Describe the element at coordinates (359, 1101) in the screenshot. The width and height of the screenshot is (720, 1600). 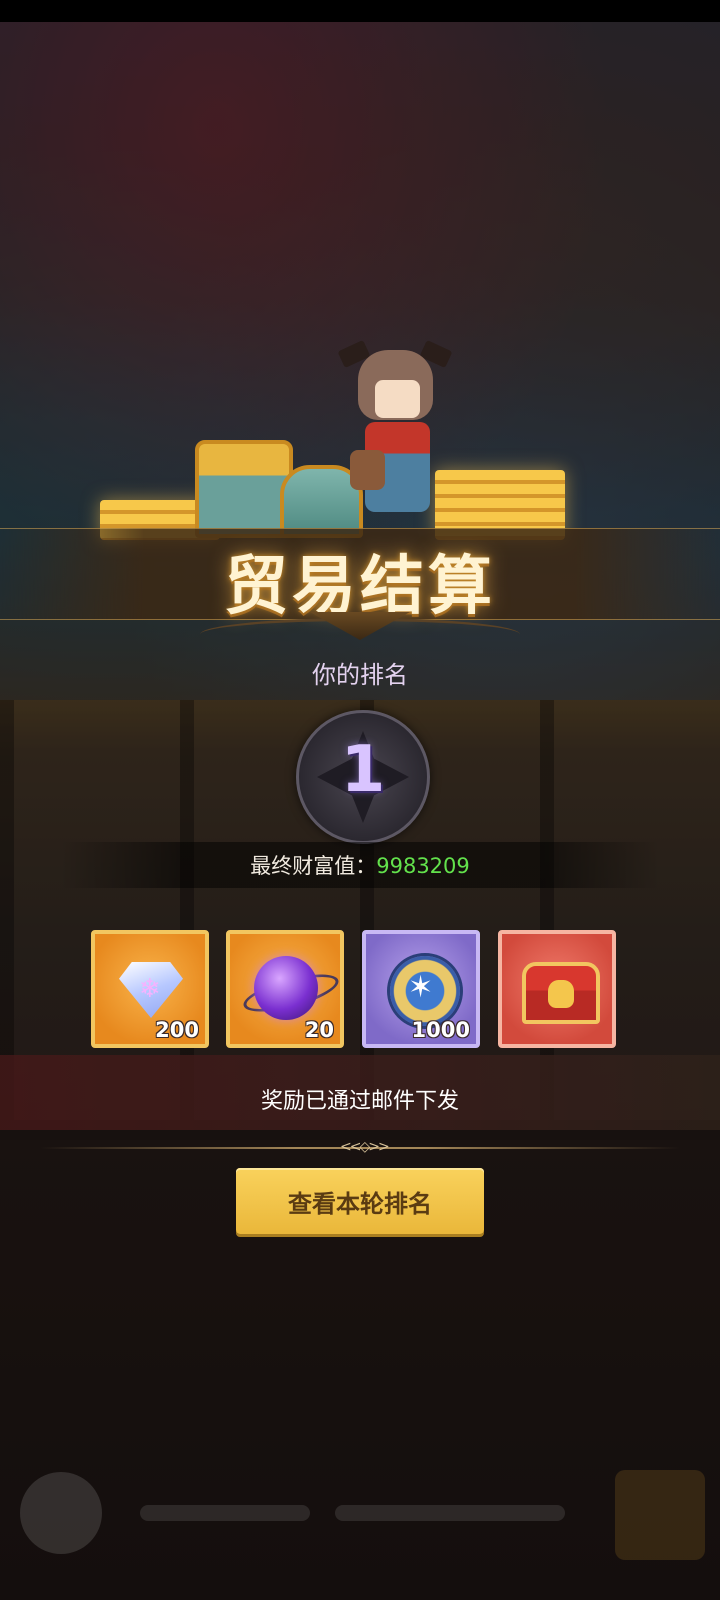
I see `mail-notice: 奖励已通过邮件下发` at that location.